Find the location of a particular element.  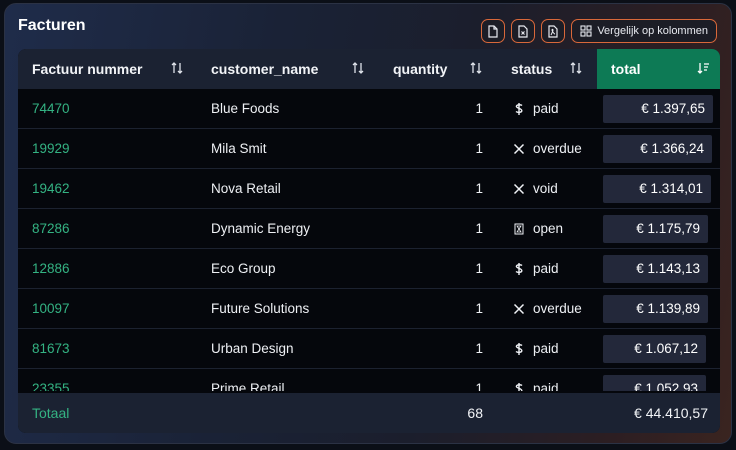

customer-name-cell: Nova Retail is located at coordinates (246, 188).